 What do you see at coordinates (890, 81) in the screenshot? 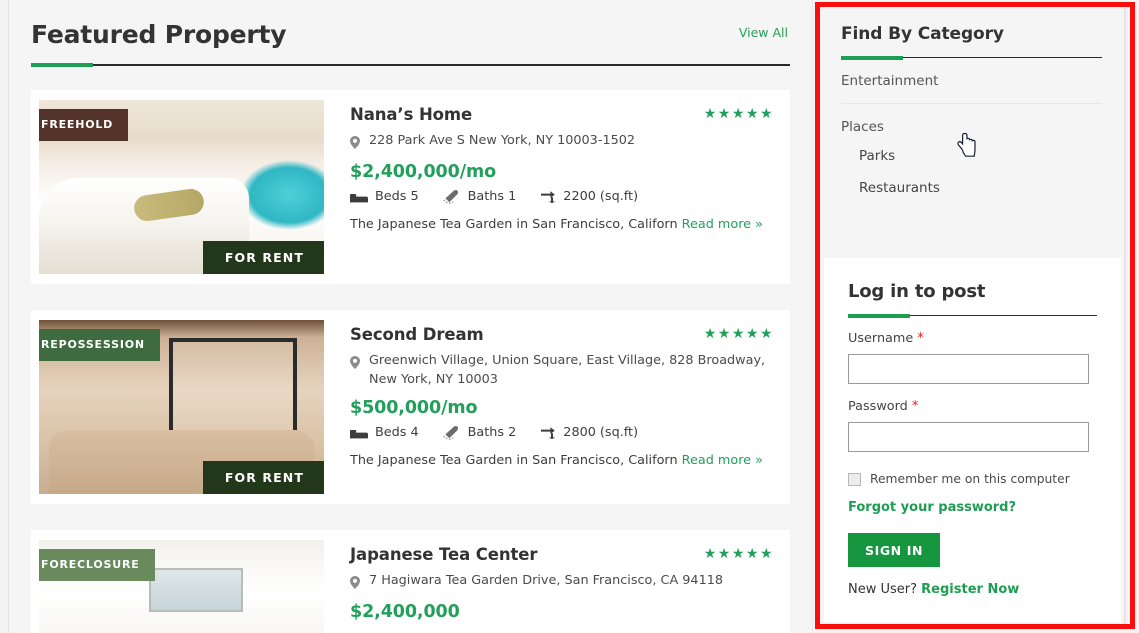
I see `category-item-label: Entertainment` at bounding box center [890, 81].